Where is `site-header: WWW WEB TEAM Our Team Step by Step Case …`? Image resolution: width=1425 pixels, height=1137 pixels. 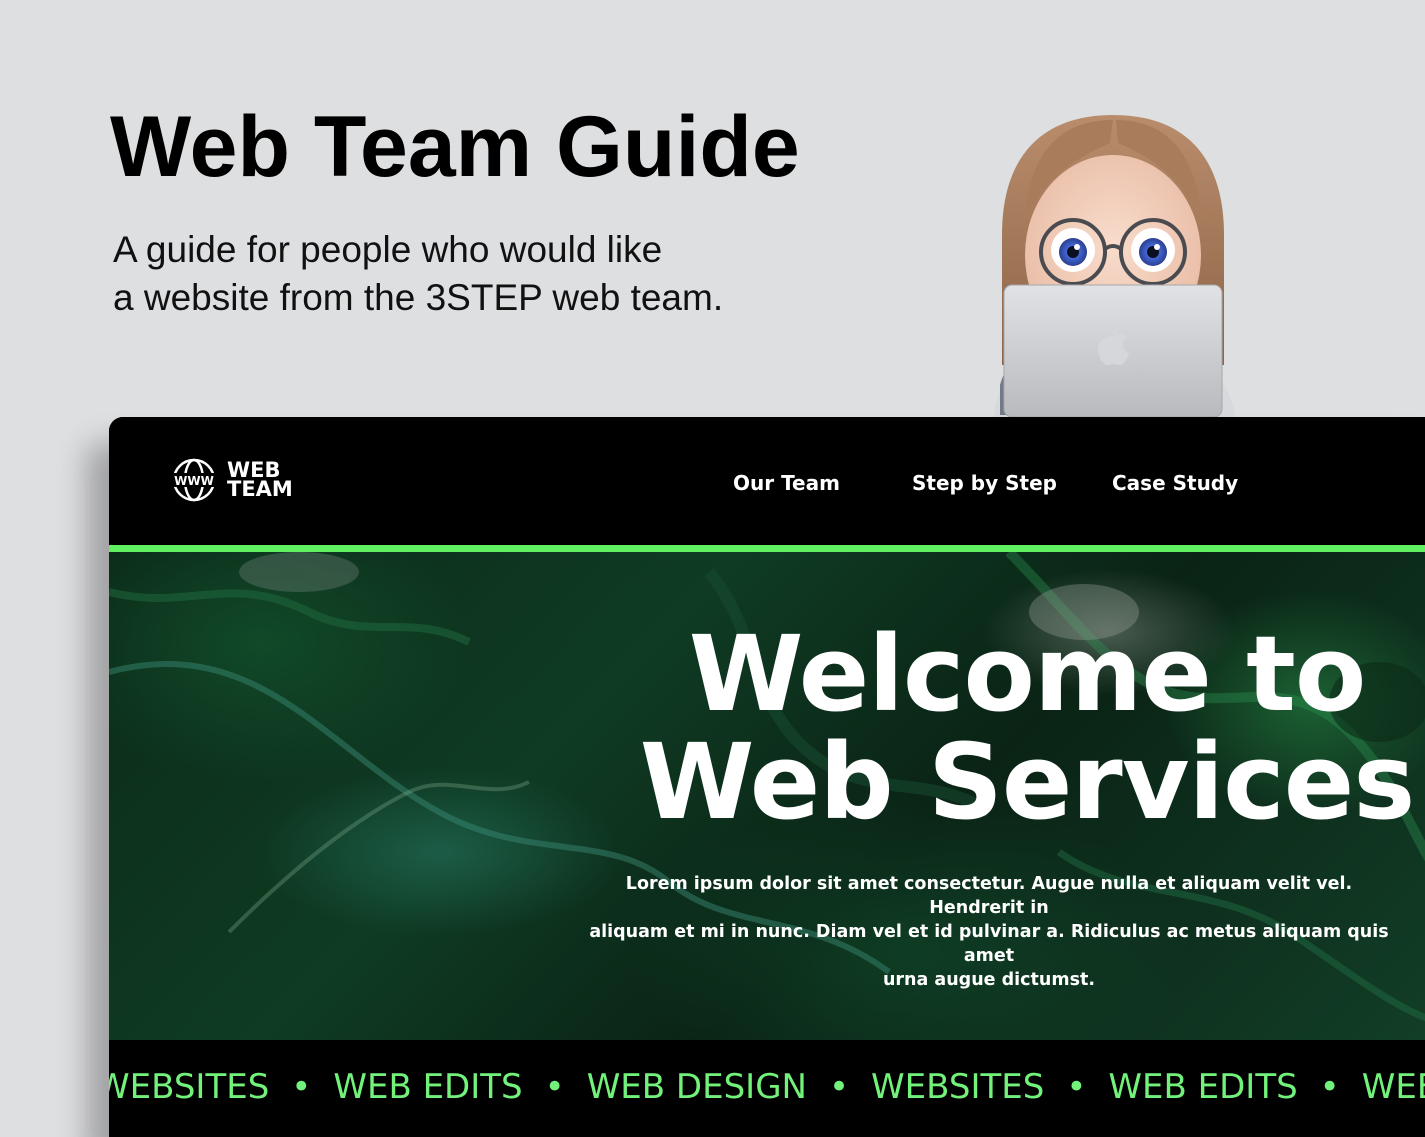 site-header: WWW WEB TEAM Our Team Step by Step Case … is located at coordinates (767, 484).